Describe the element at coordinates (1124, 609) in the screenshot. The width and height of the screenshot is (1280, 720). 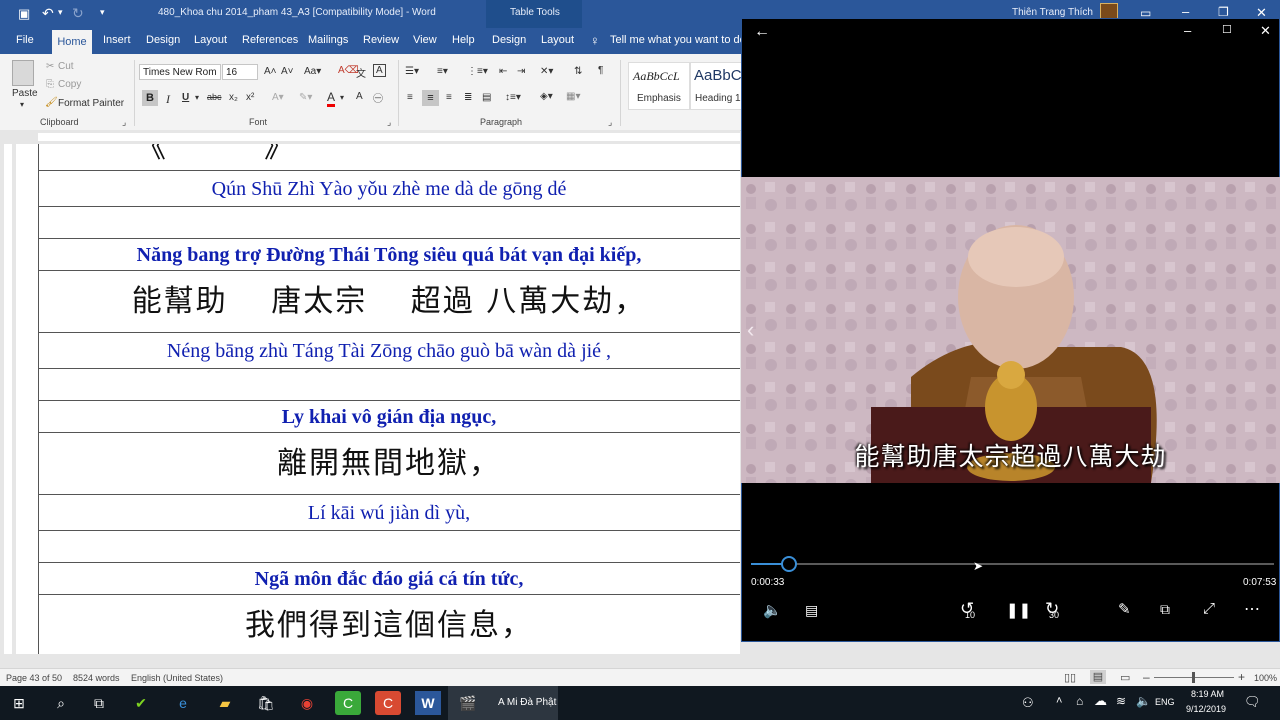
I see `edit-pencil-icon: ✎` at that location.